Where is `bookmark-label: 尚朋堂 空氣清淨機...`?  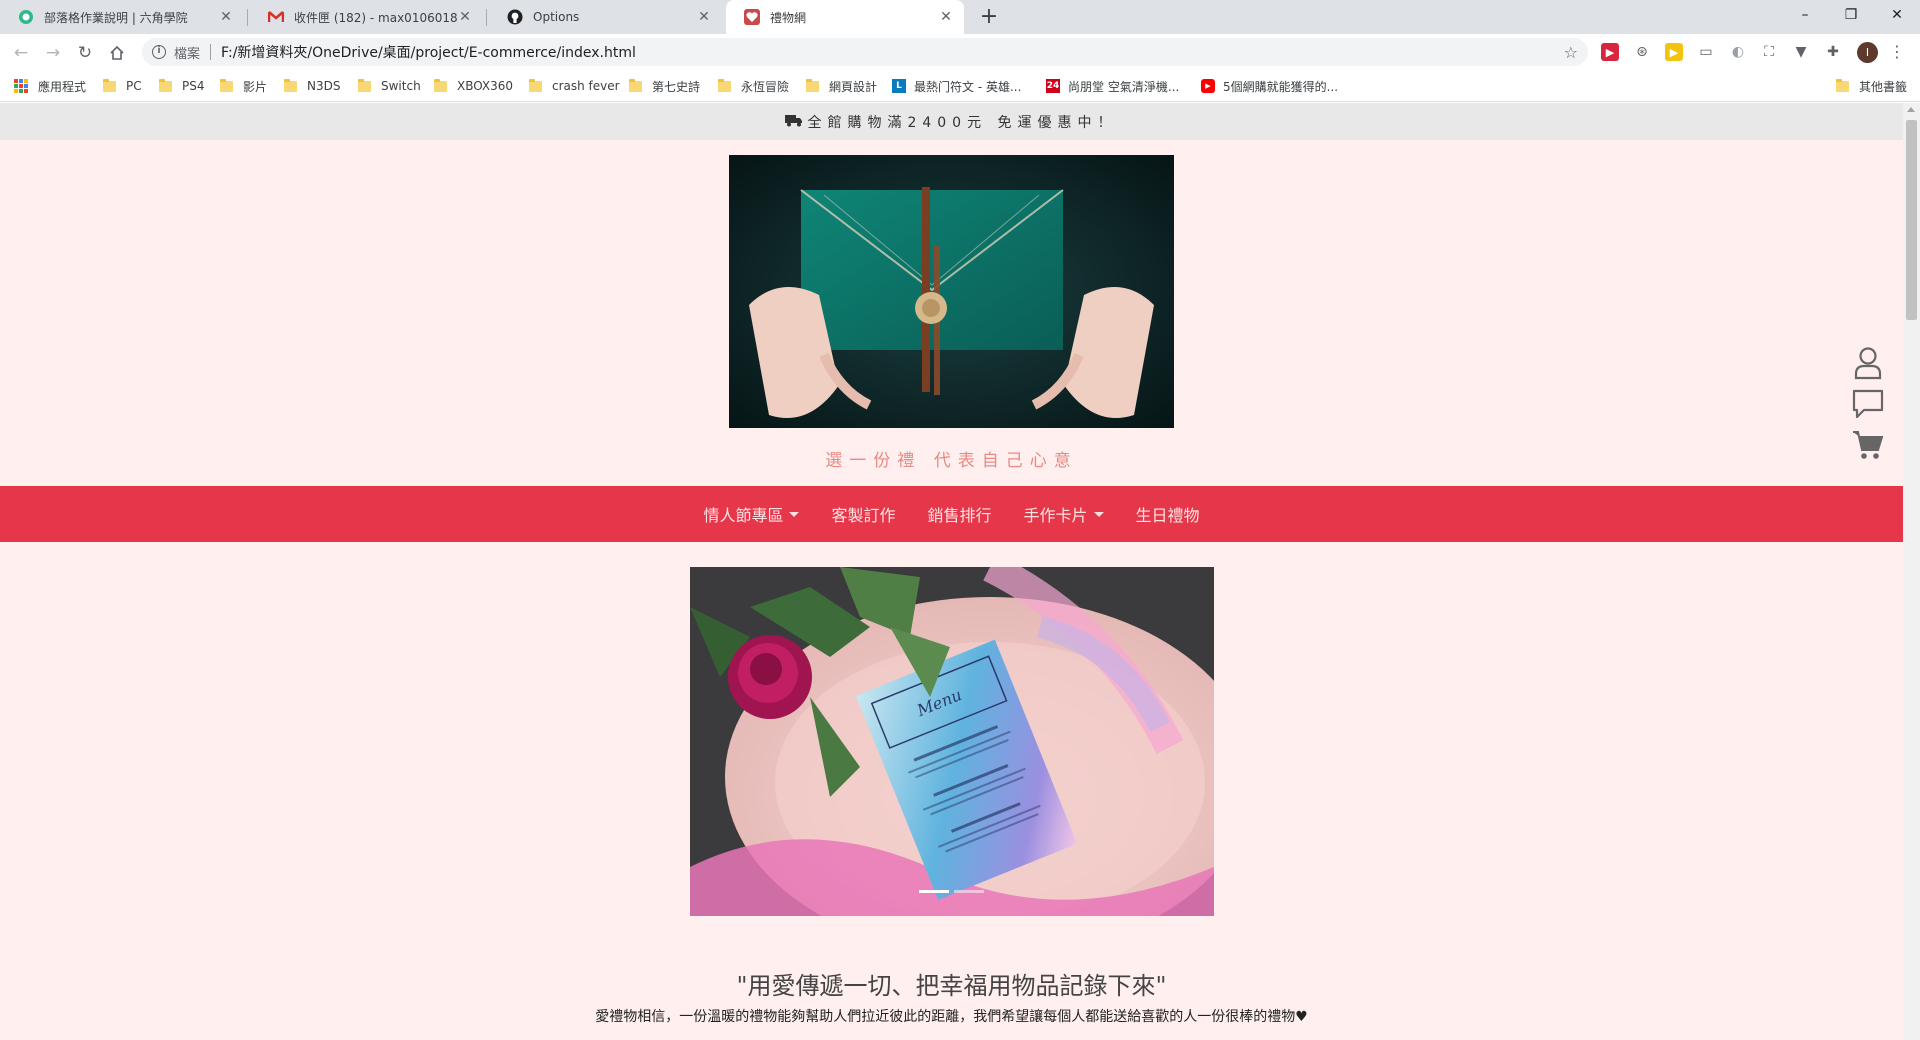
bookmark-label: 尚朋堂 空氣清淨機... is located at coordinates (1124, 86).